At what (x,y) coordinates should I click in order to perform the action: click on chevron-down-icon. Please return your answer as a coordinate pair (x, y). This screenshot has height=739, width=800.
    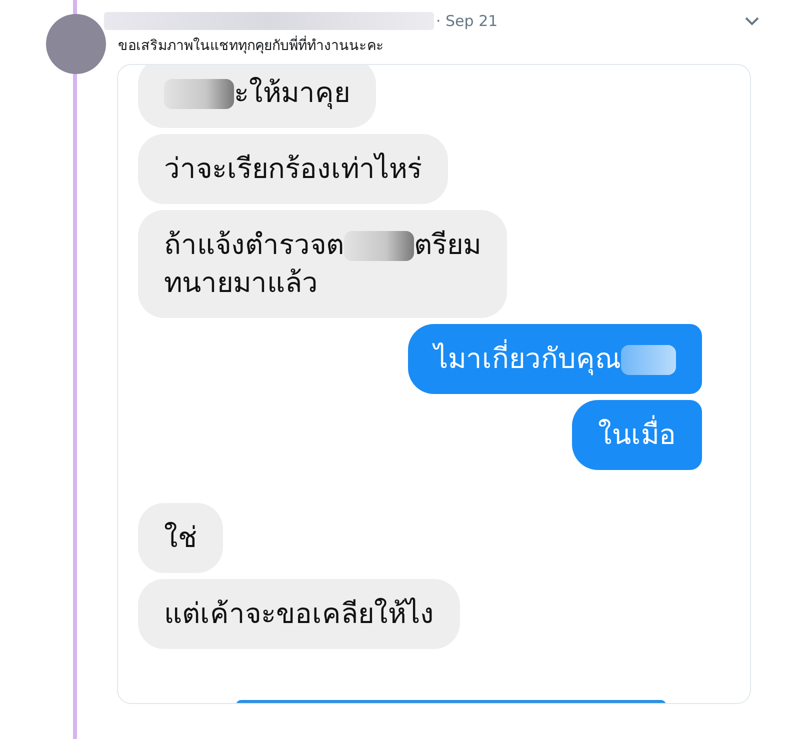
    Looking at the image, I should click on (752, 21).